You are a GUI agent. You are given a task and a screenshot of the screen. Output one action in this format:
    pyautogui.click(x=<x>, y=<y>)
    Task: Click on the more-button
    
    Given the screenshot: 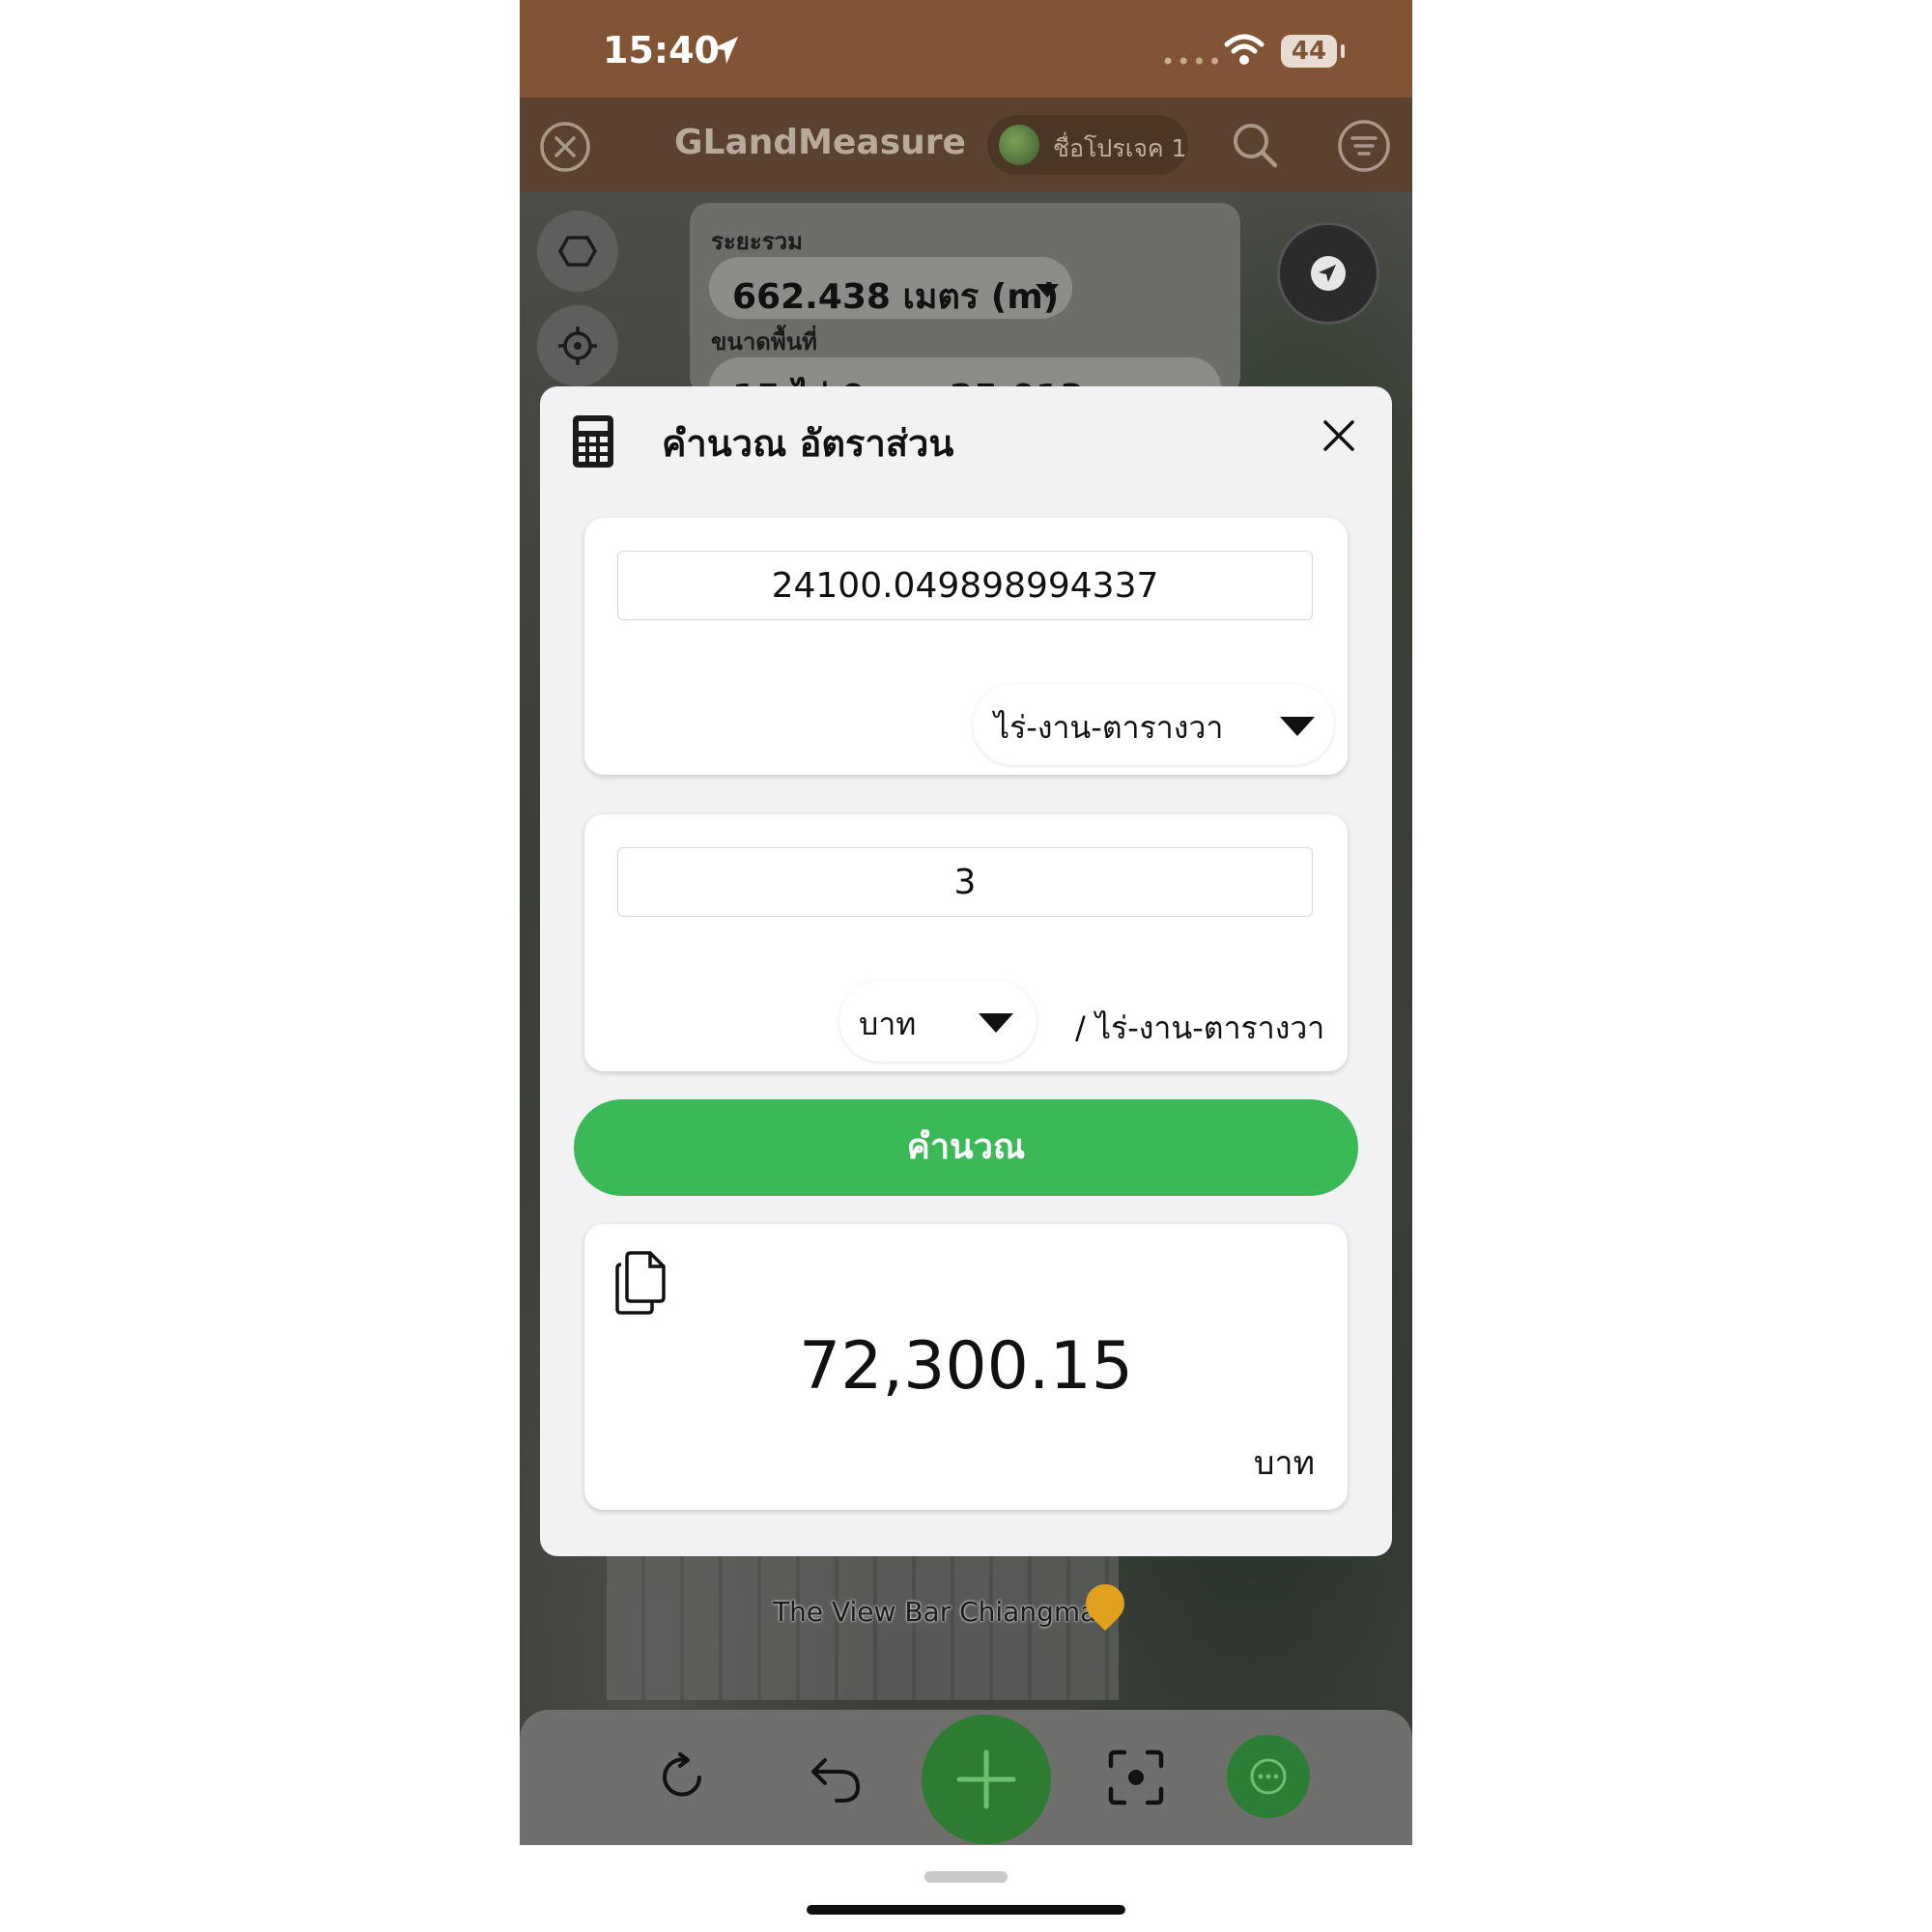 What is the action you would take?
    pyautogui.click(x=1268, y=1776)
    